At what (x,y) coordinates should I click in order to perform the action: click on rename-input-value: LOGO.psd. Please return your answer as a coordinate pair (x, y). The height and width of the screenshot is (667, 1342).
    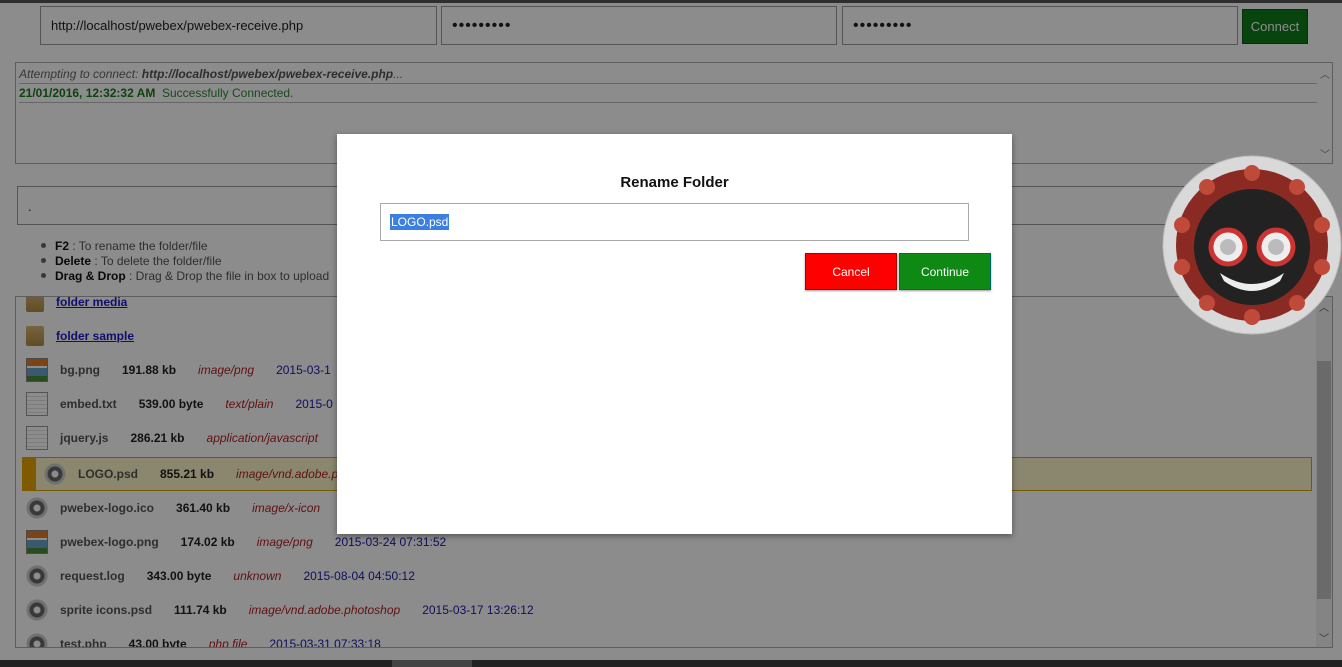
    Looking at the image, I should click on (420, 222).